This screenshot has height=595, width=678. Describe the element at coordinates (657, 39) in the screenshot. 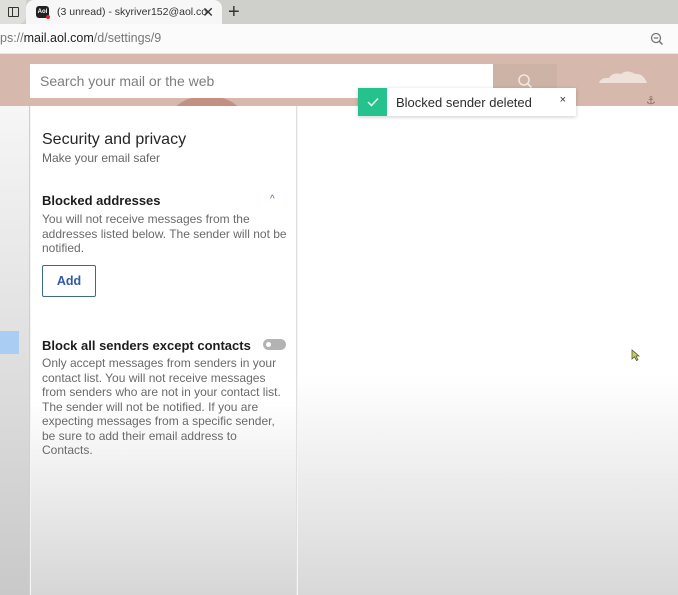

I see `zoom-out-icon` at that location.